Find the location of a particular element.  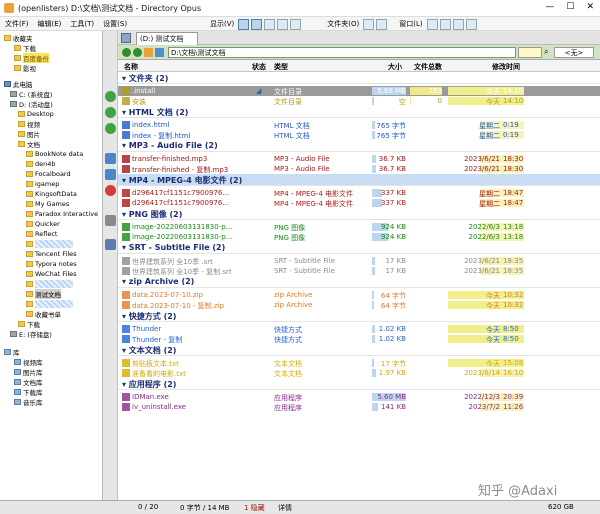

col-type: 类型 is located at coordinates (281, 67).